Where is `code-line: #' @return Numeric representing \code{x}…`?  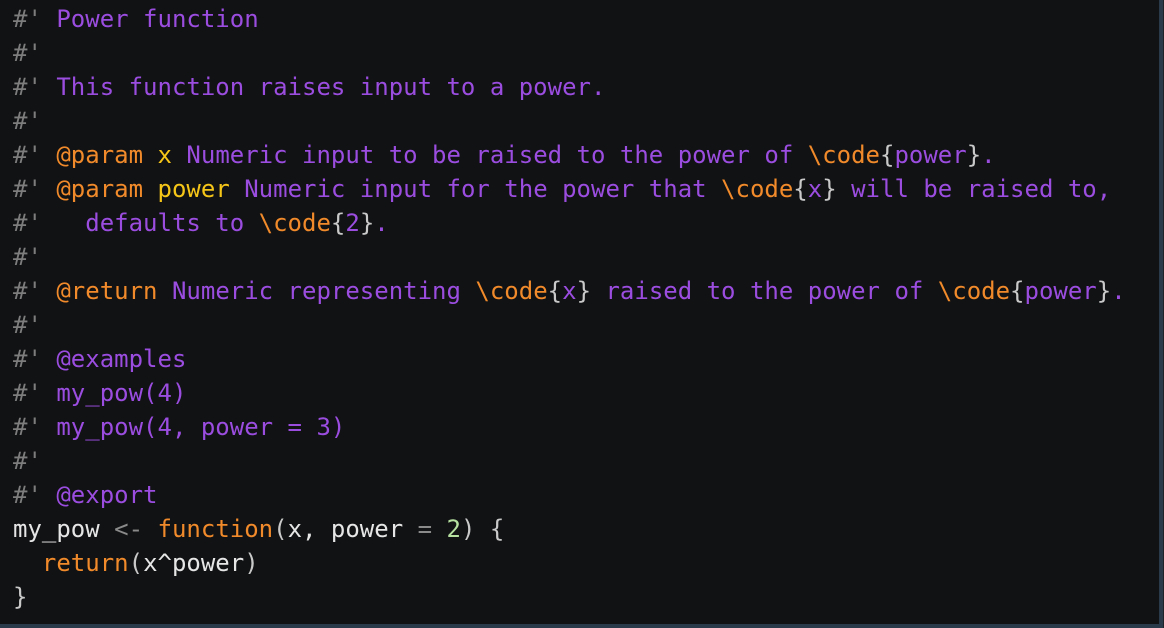 code-line: #' @return Numeric representing \code{x}… is located at coordinates (569, 291).